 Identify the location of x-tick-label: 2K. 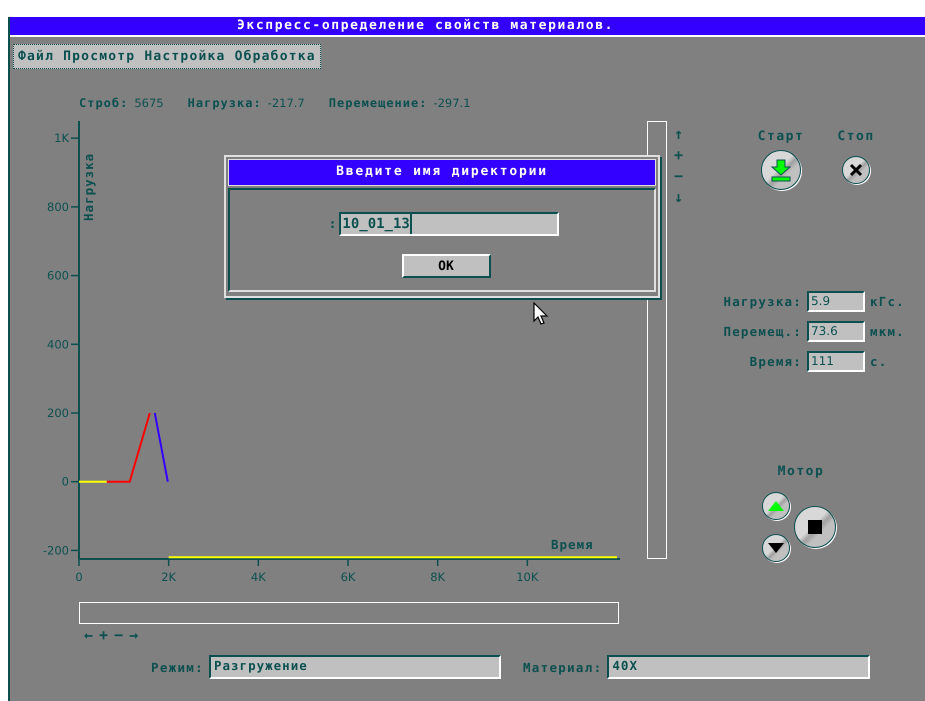
(168, 577).